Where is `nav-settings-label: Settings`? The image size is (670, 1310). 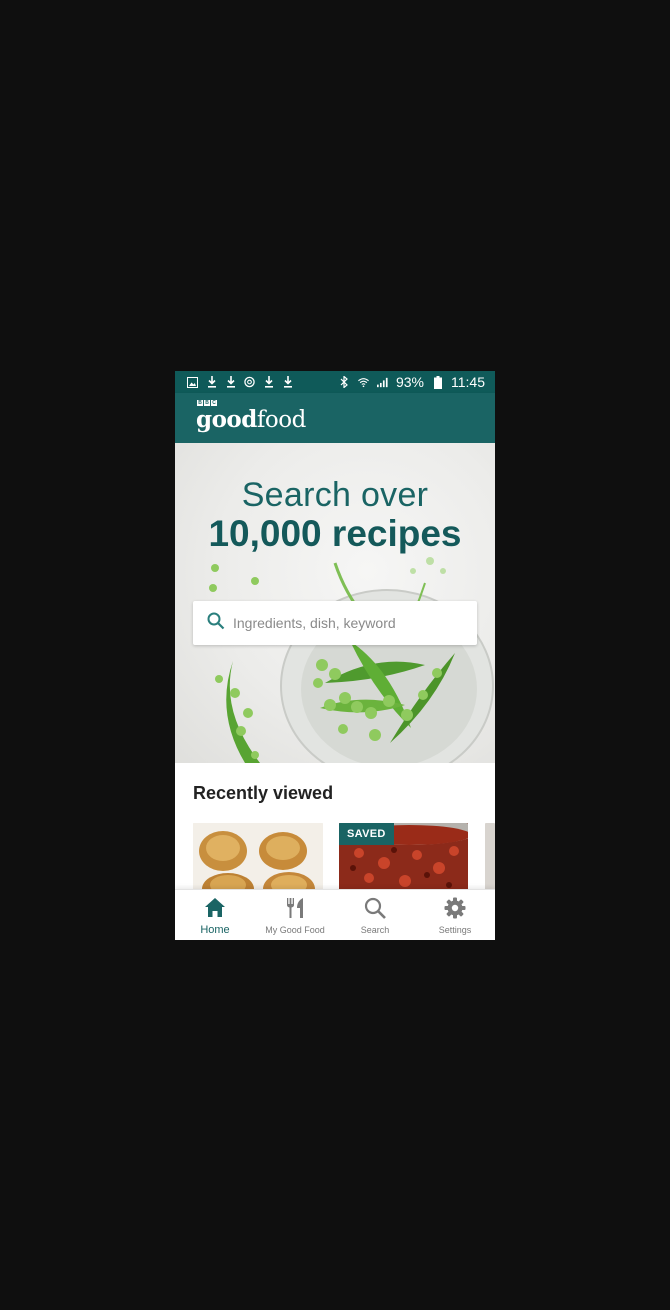
nav-settings-label: Settings is located at coordinates (455, 930).